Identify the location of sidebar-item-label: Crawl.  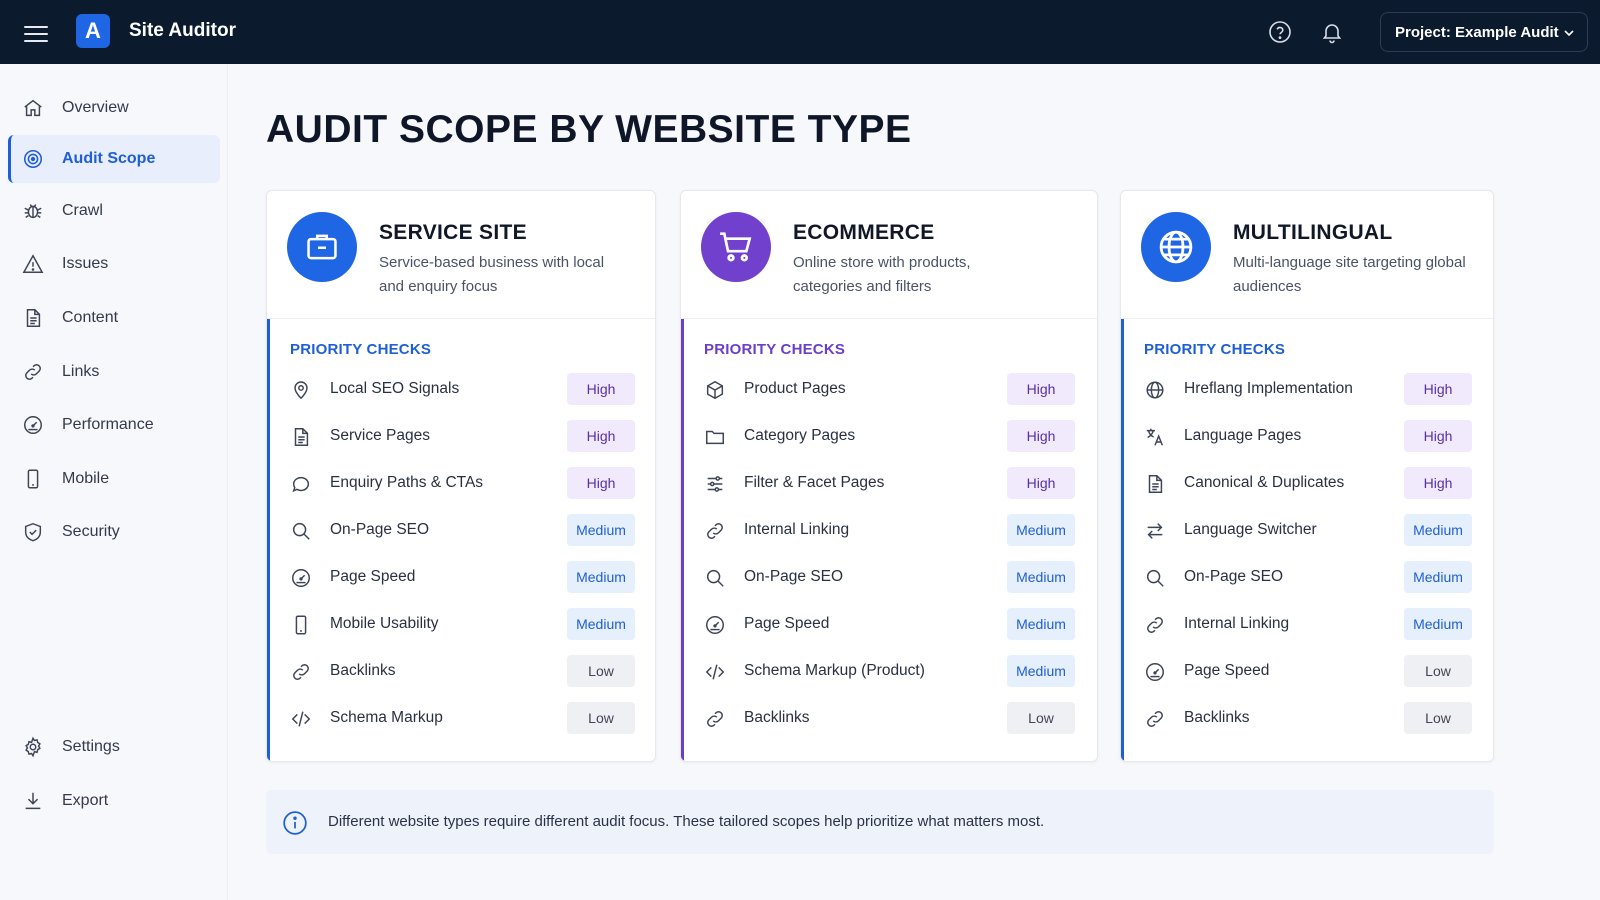
(82, 210).